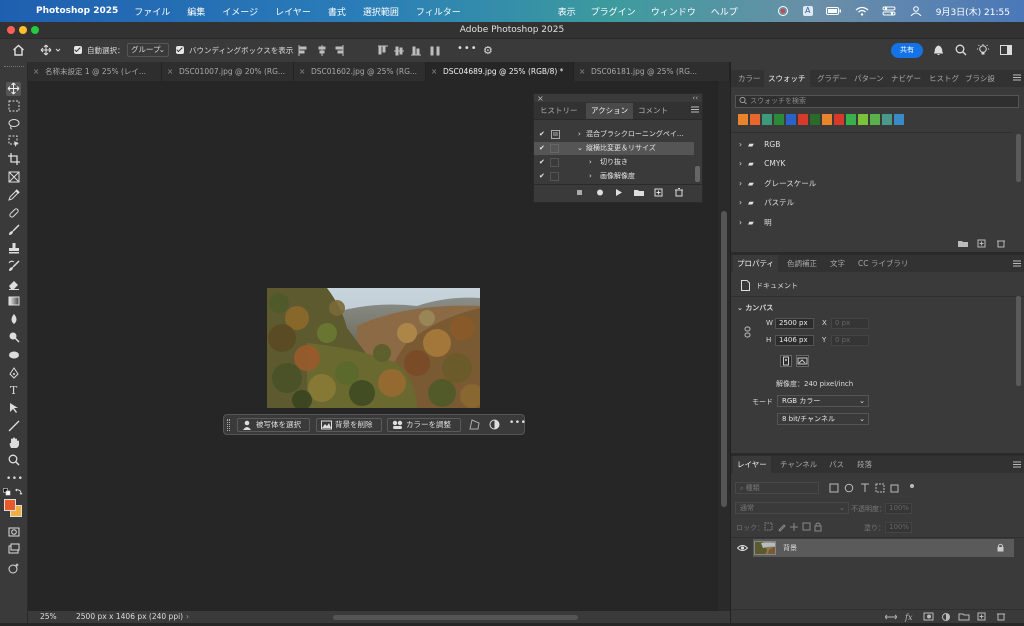 The height and width of the screenshot is (626, 1024). I want to click on discover-lightbulb-icon, so click(983, 51).